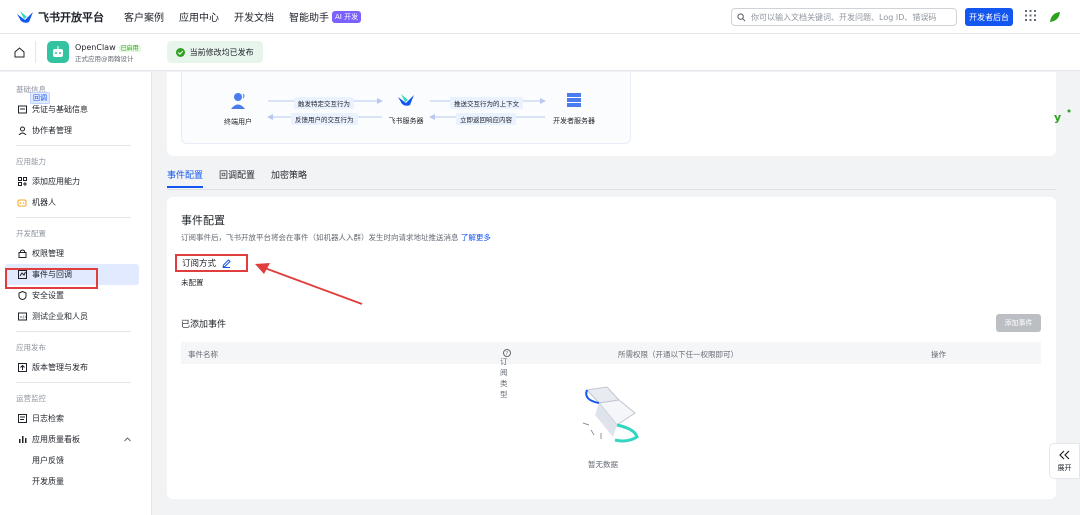 The image size is (1080, 515). What do you see at coordinates (192, 282) in the screenshot?
I see `subscription-mode-value: 未配置` at bounding box center [192, 282].